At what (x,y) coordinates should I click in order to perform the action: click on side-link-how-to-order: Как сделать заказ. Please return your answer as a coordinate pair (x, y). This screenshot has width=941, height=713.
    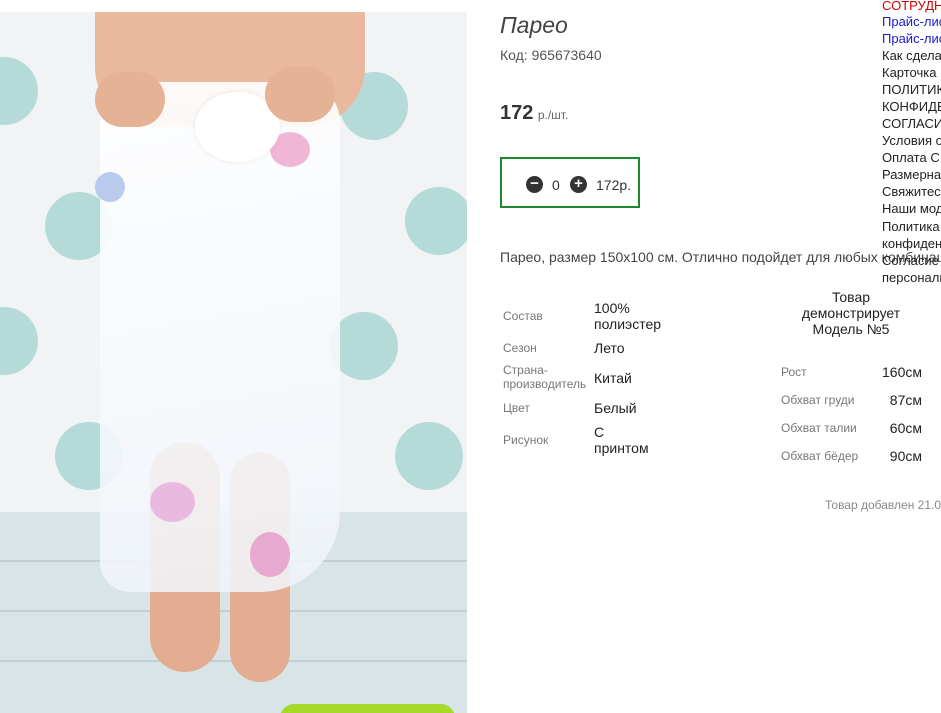
    Looking at the image, I should click on (911, 55).